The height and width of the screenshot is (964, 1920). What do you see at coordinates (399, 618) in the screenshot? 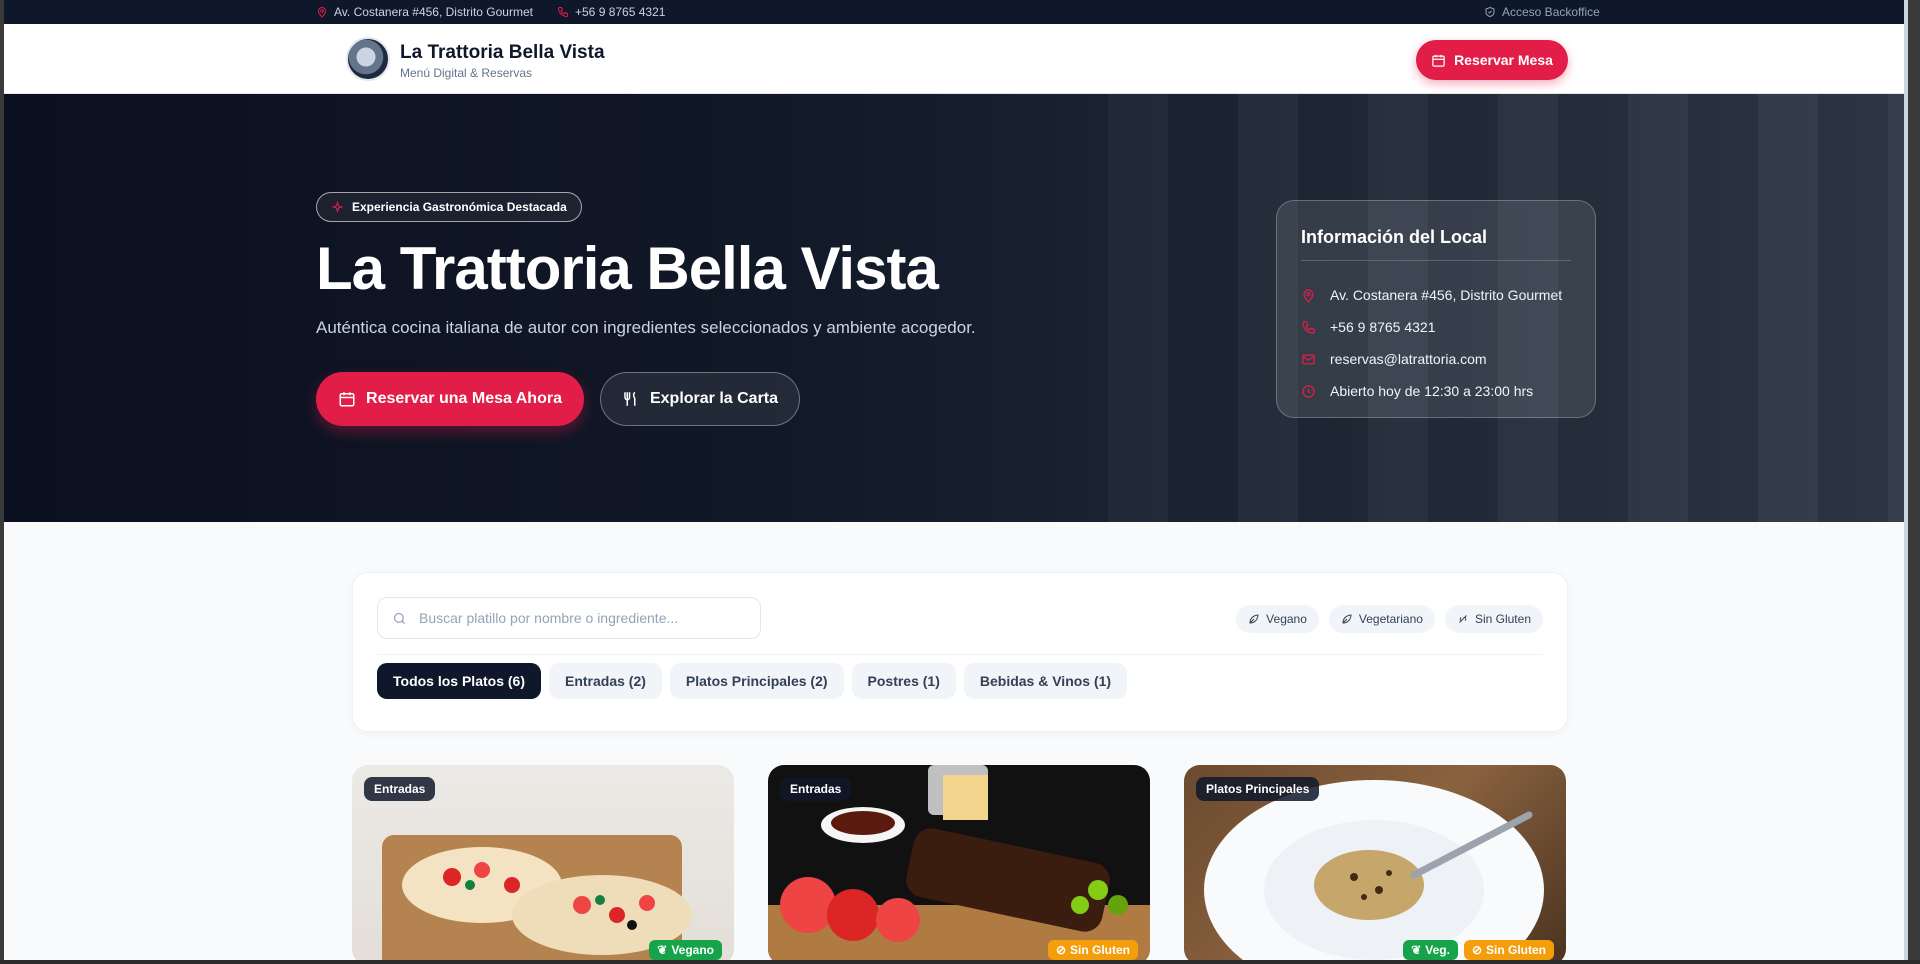
I see `search-icon` at bounding box center [399, 618].